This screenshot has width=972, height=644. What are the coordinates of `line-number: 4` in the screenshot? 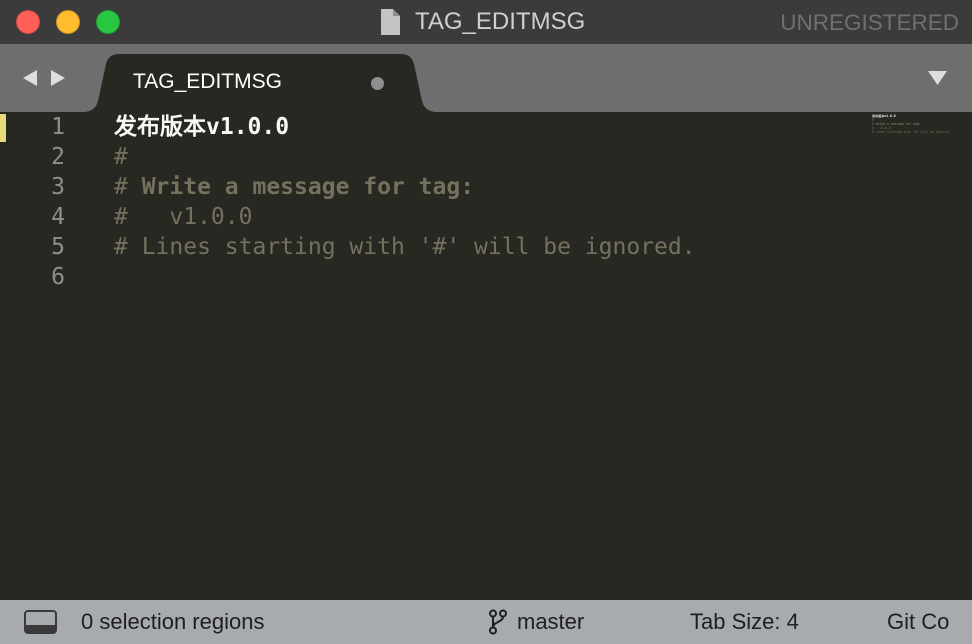 It's located at (58, 217).